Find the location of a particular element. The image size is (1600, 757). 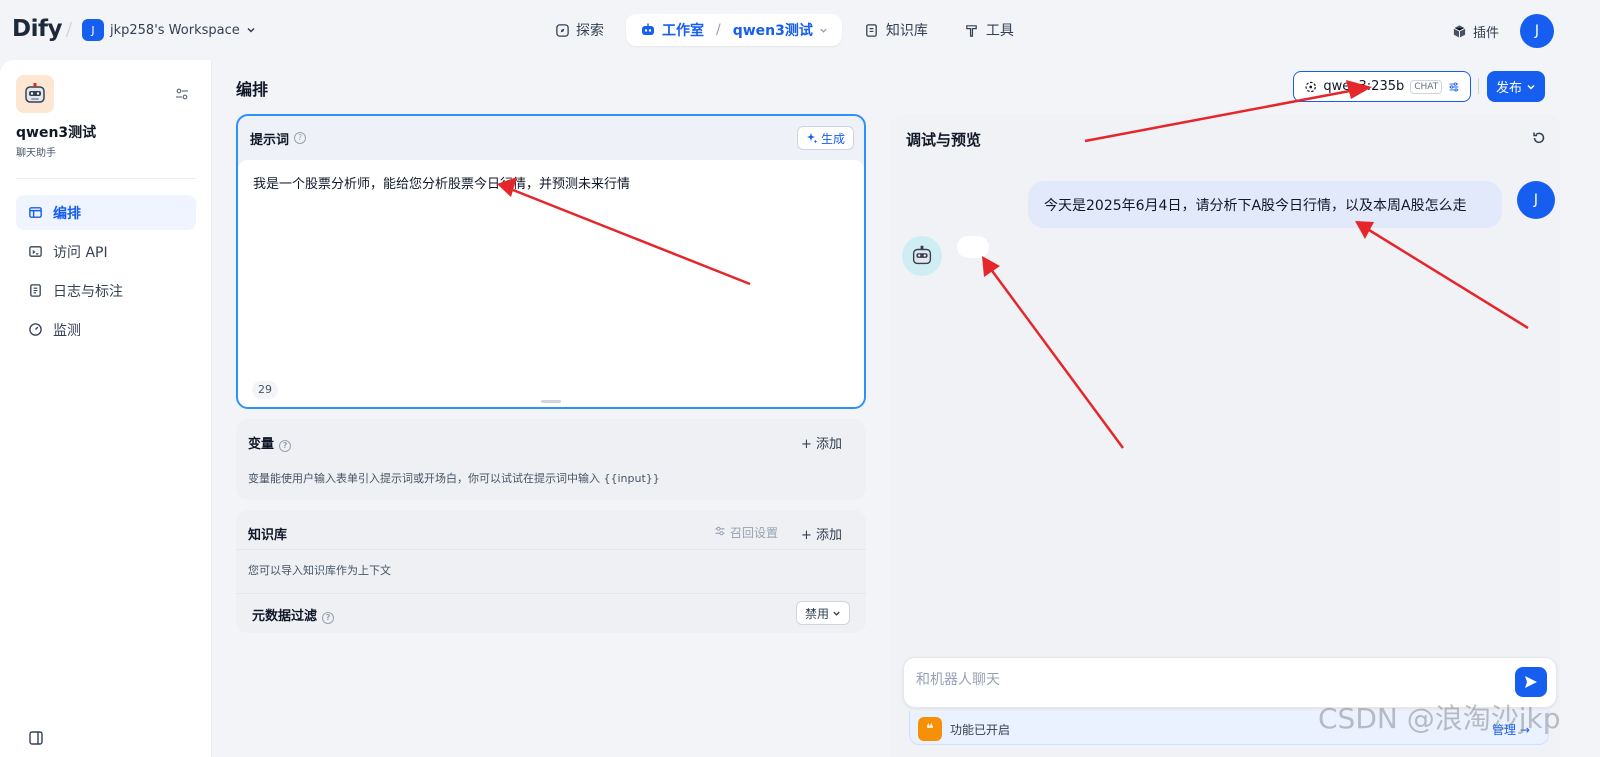

recall-settings-button: 召回设置 is located at coordinates (746, 532).